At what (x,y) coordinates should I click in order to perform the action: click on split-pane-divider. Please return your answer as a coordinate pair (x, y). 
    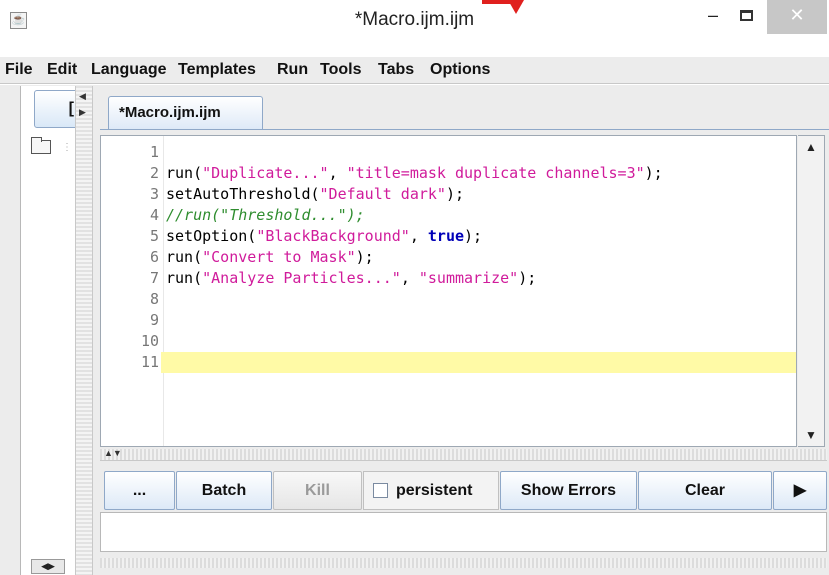
    Looking at the image, I should click on (84, 330).